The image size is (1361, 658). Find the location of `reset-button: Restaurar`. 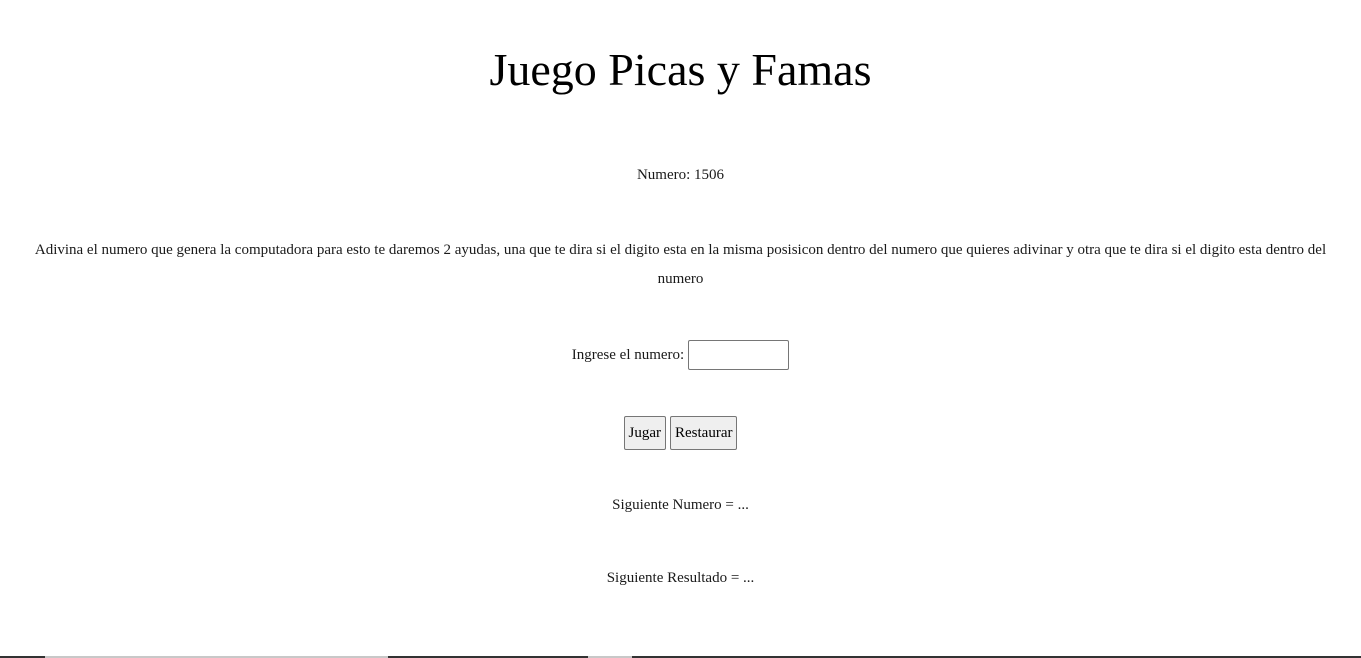

reset-button: Restaurar is located at coordinates (704, 433).